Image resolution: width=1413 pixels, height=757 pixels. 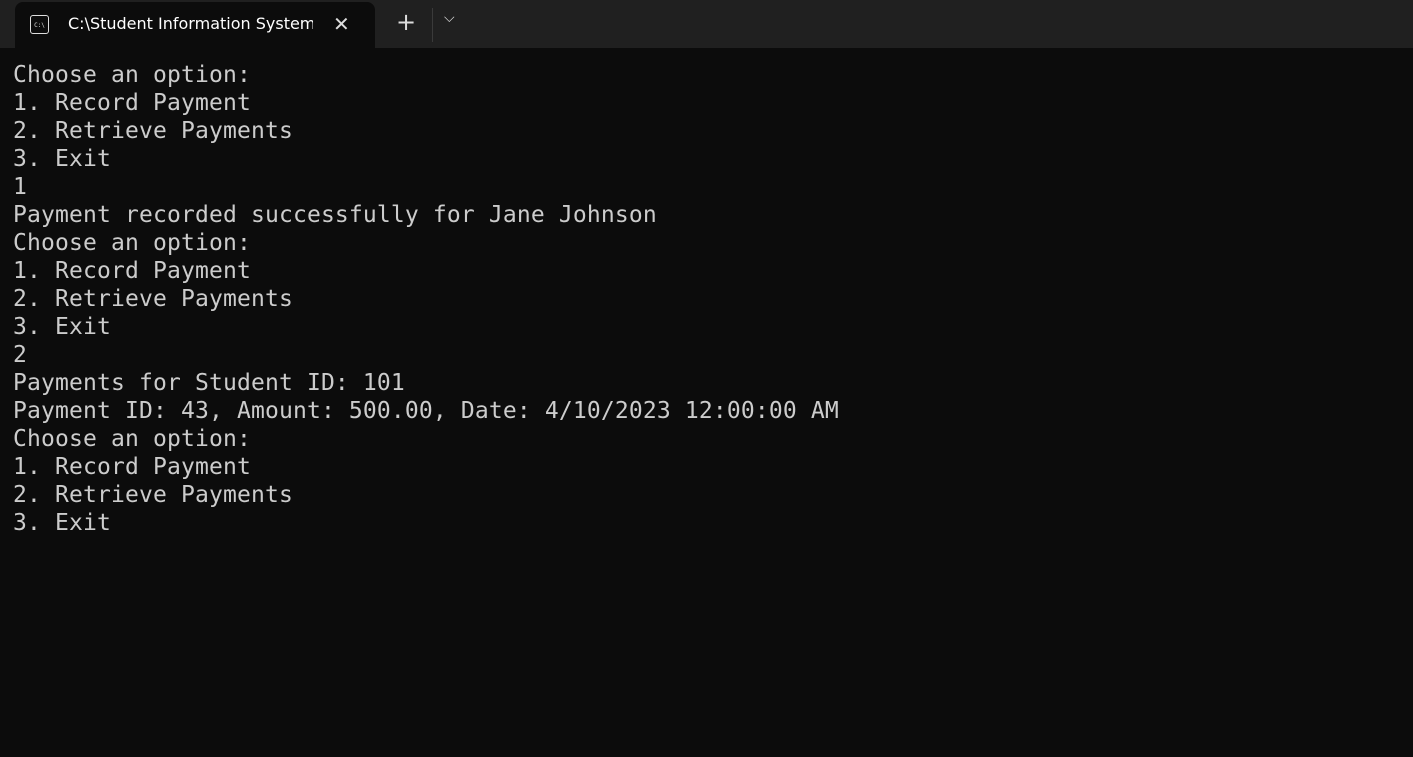 What do you see at coordinates (706, 24) in the screenshot?
I see `title-bar: C:\ C:\Student Information System ✕ + ⌵` at bounding box center [706, 24].